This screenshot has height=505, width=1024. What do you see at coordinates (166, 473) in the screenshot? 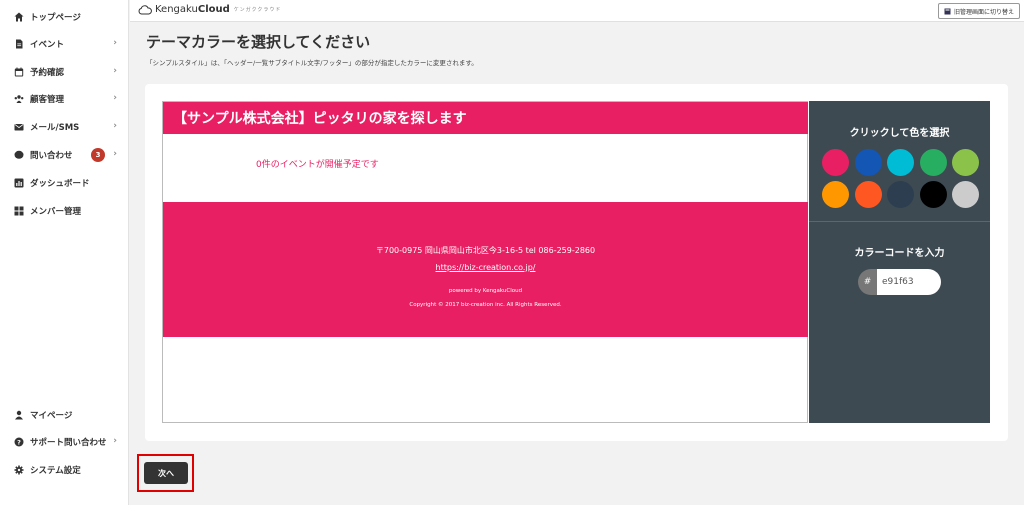
I see `next-button: 次へ` at bounding box center [166, 473].